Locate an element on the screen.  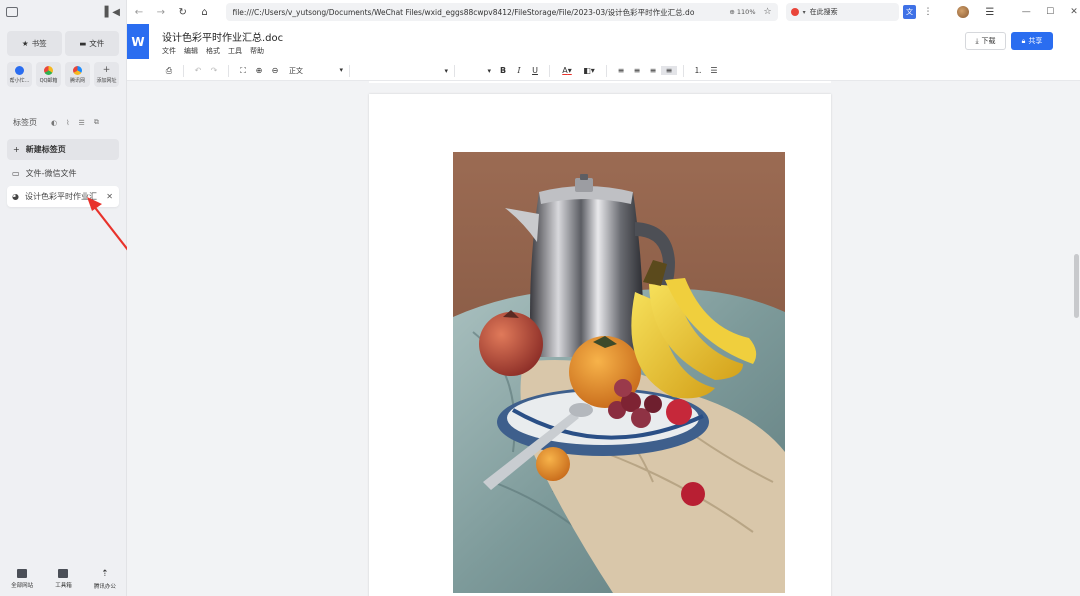
sidebar-item-label: 文件-微信文件 is located at coordinates (51, 173).